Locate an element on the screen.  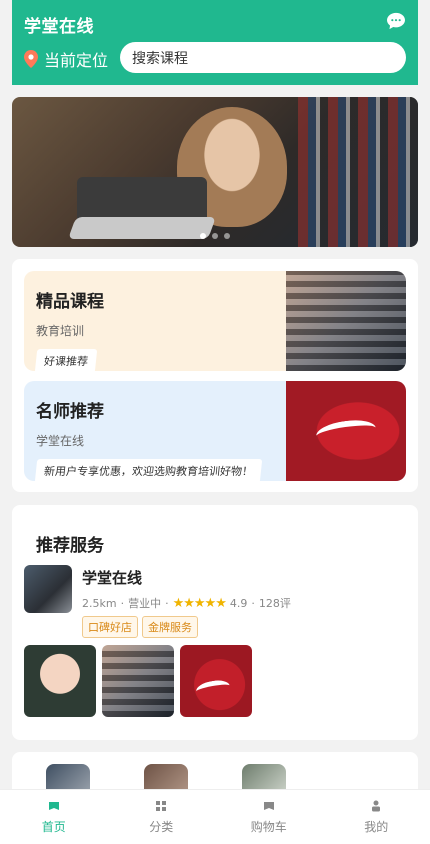
tab-label: 首页 is located at coordinates (53, 826).